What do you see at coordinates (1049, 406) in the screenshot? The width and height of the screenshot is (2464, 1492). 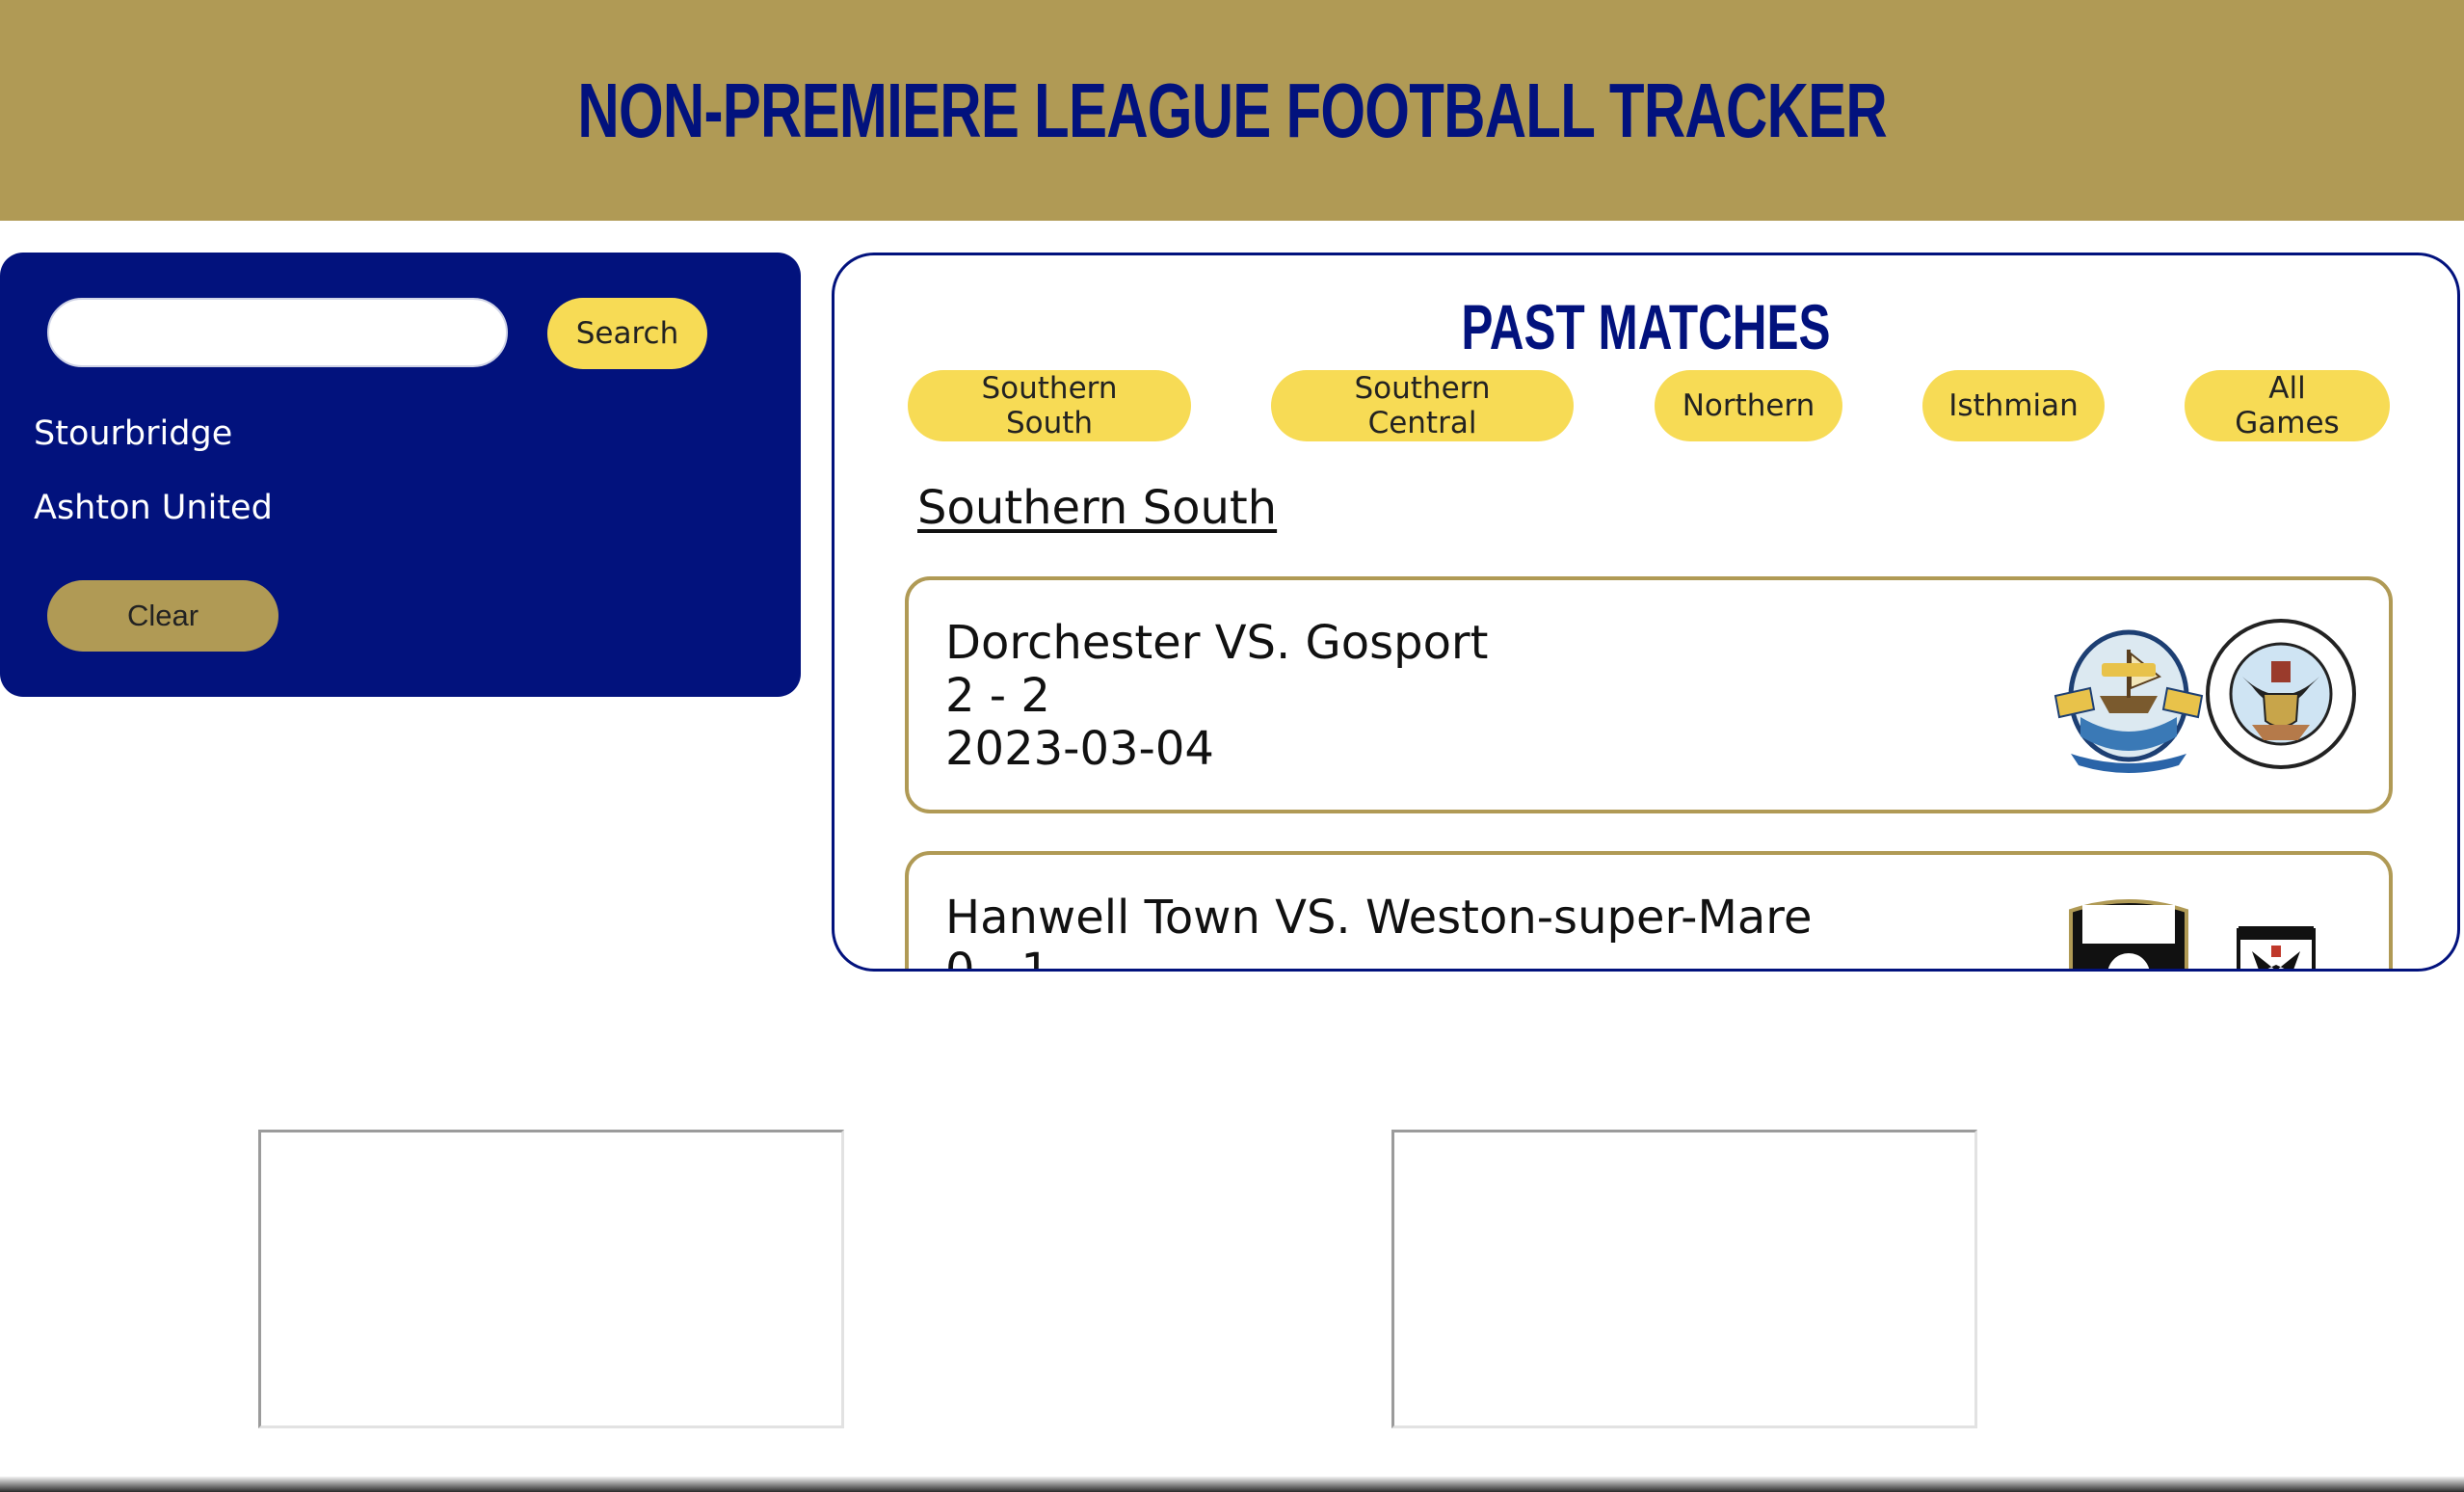 I see `filter-southern-south: Southern South` at bounding box center [1049, 406].